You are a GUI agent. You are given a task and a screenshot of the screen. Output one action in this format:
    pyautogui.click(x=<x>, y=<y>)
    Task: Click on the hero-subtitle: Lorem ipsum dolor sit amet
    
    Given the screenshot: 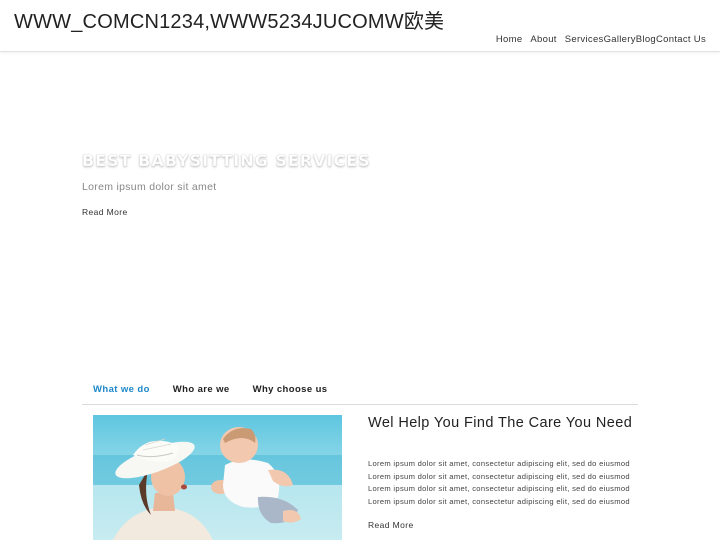 What is the action you would take?
    pyautogui.click(x=149, y=187)
    